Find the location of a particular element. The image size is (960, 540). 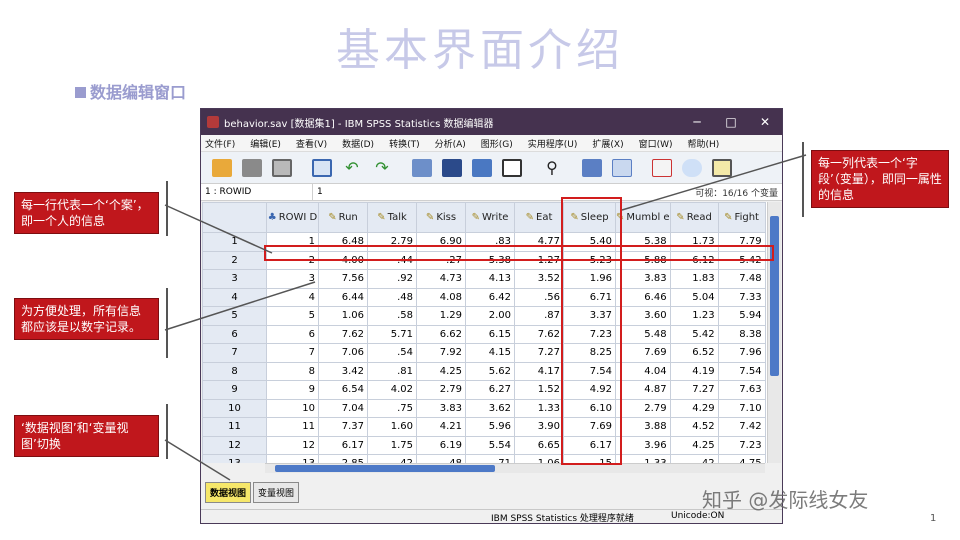

data-cell: 4.02 is located at coordinates (392, 390).